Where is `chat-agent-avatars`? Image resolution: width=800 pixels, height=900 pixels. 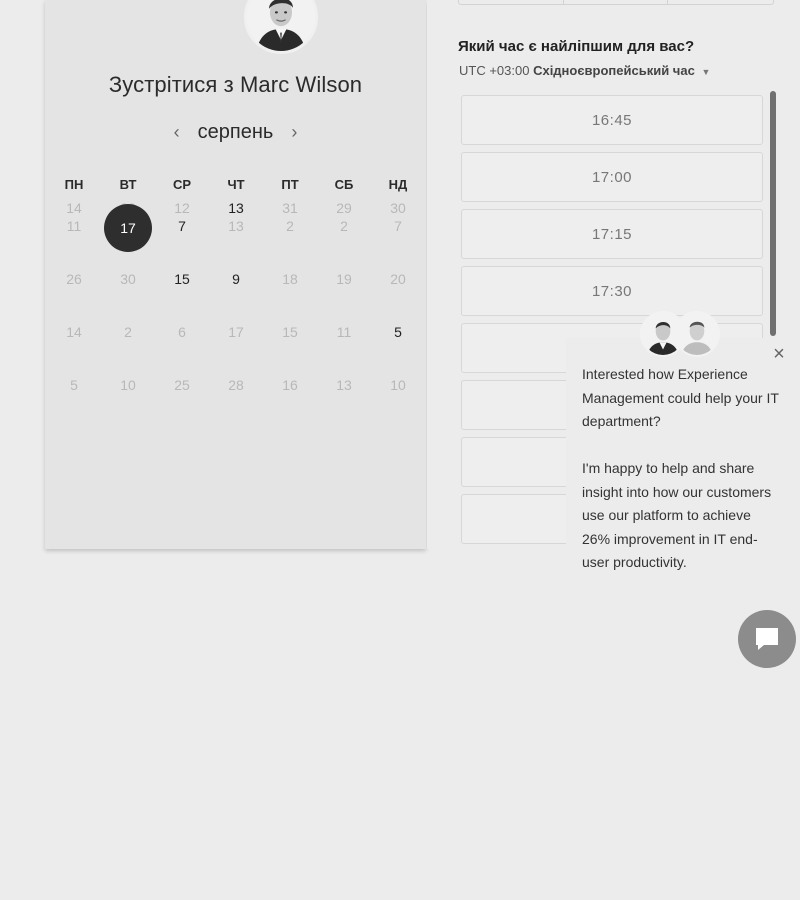
chat-agent-avatars is located at coordinates (682, 335).